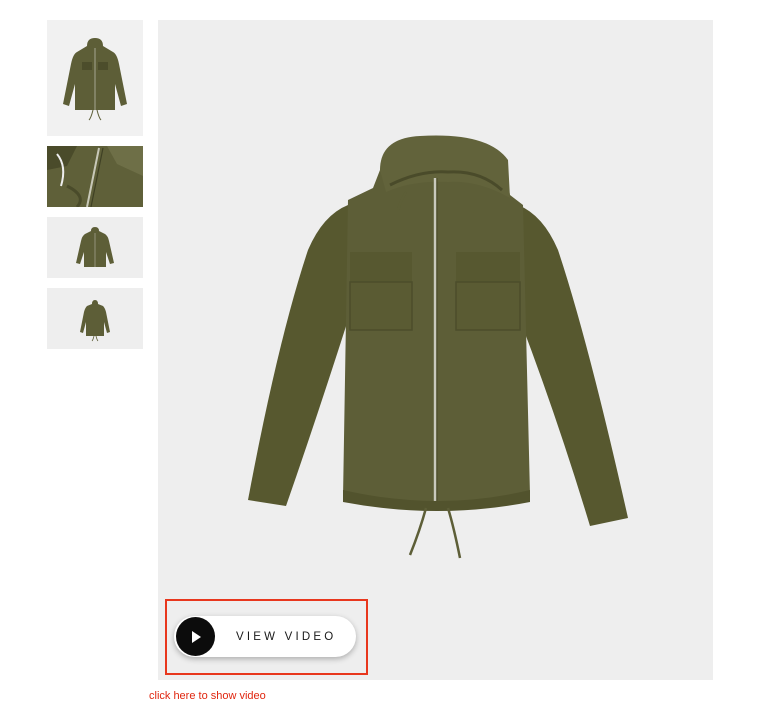 This screenshot has height=720, width=757. What do you see at coordinates (286, 636) in the screenshot?
I see `view-video-label: VIEW VIDEO` at bounding box center [286, 636].